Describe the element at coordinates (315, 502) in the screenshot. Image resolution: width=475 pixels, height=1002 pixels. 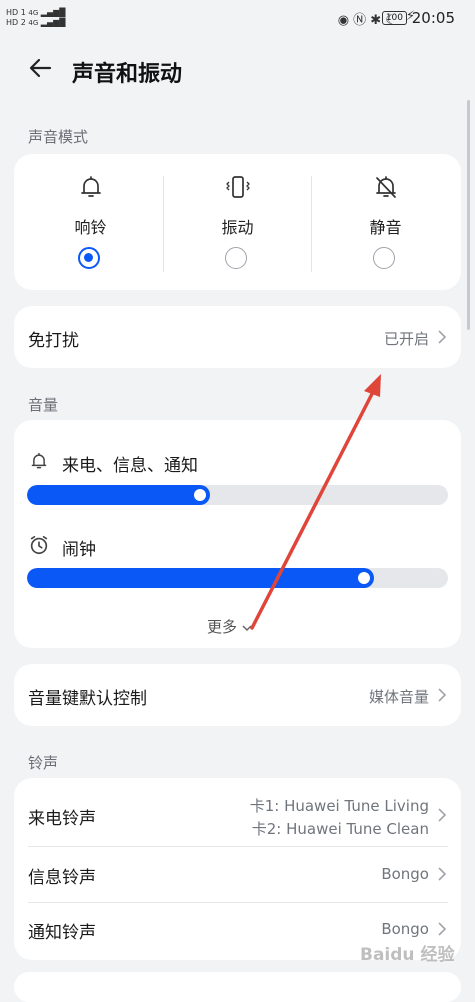
I see `annotation-arrow` at that location.